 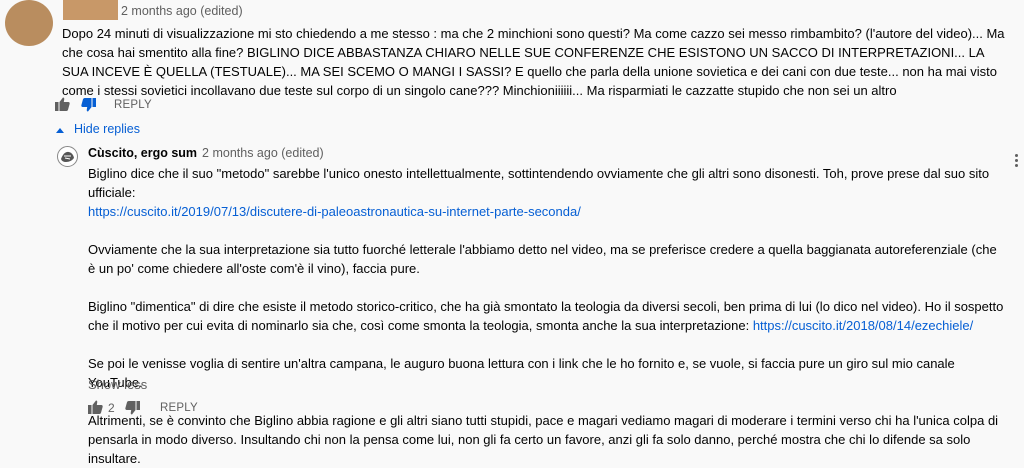 I want to click on reply-like-button, so click(x=95, y=407).